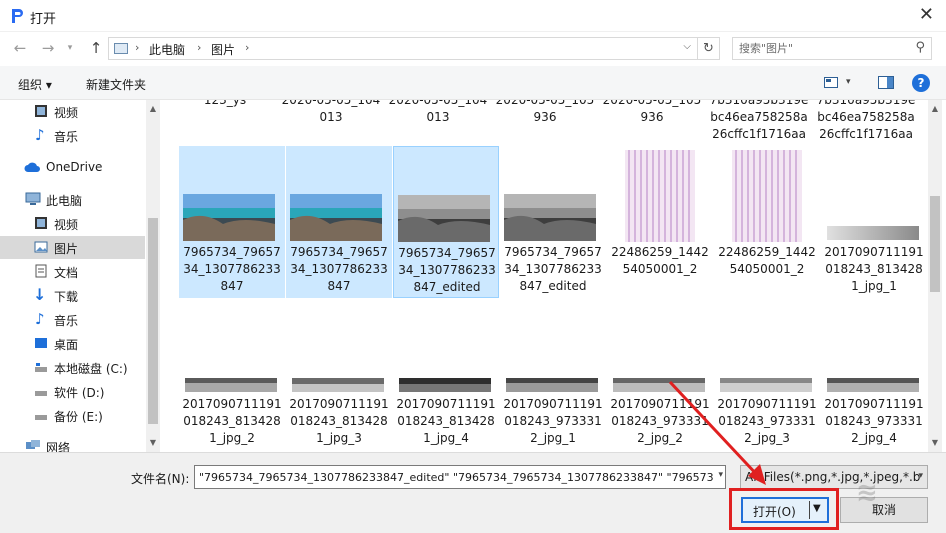  I want to click on file-list-scrollbar: ▲ ▼, so click(935, 276).